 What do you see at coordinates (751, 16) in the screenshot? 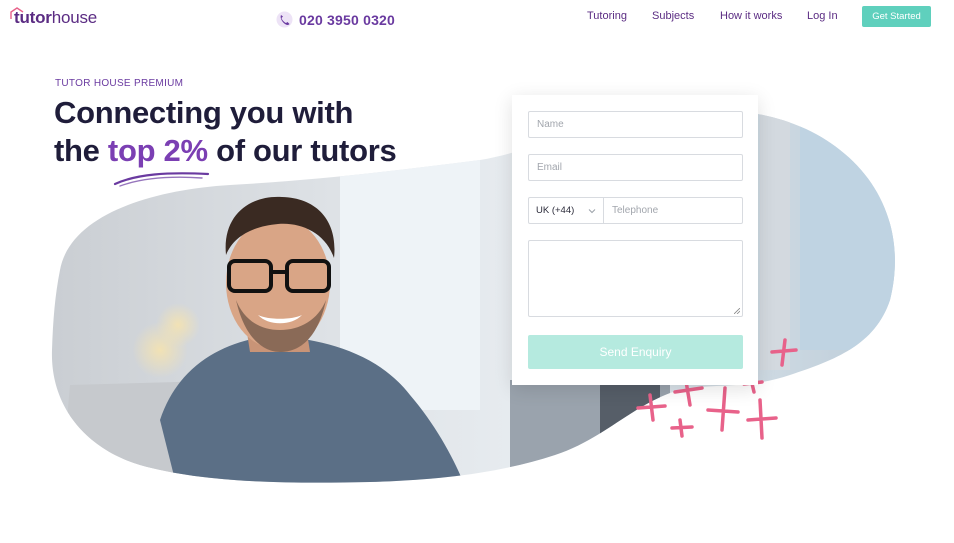
I see `nav-how-it-works: How it works` at bounding box center [751, 16].